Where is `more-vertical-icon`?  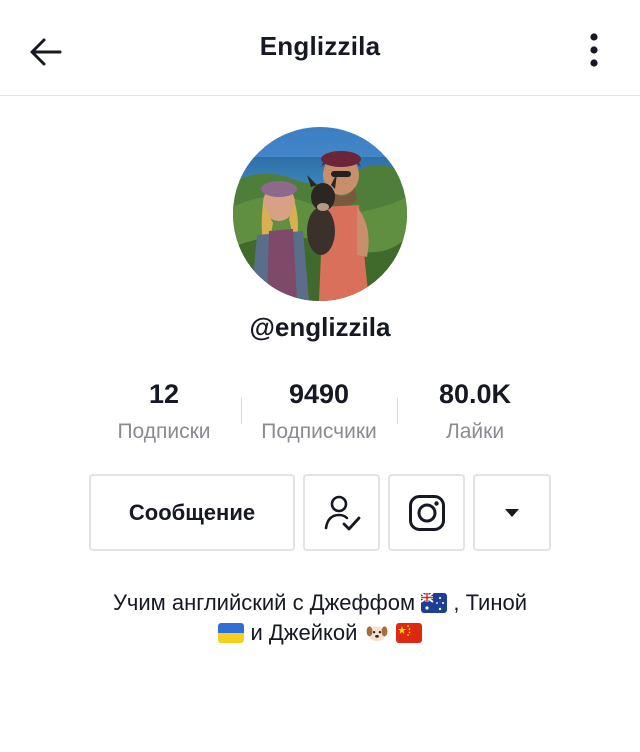
more-vertical-icon is located at coordinates (594, 50).